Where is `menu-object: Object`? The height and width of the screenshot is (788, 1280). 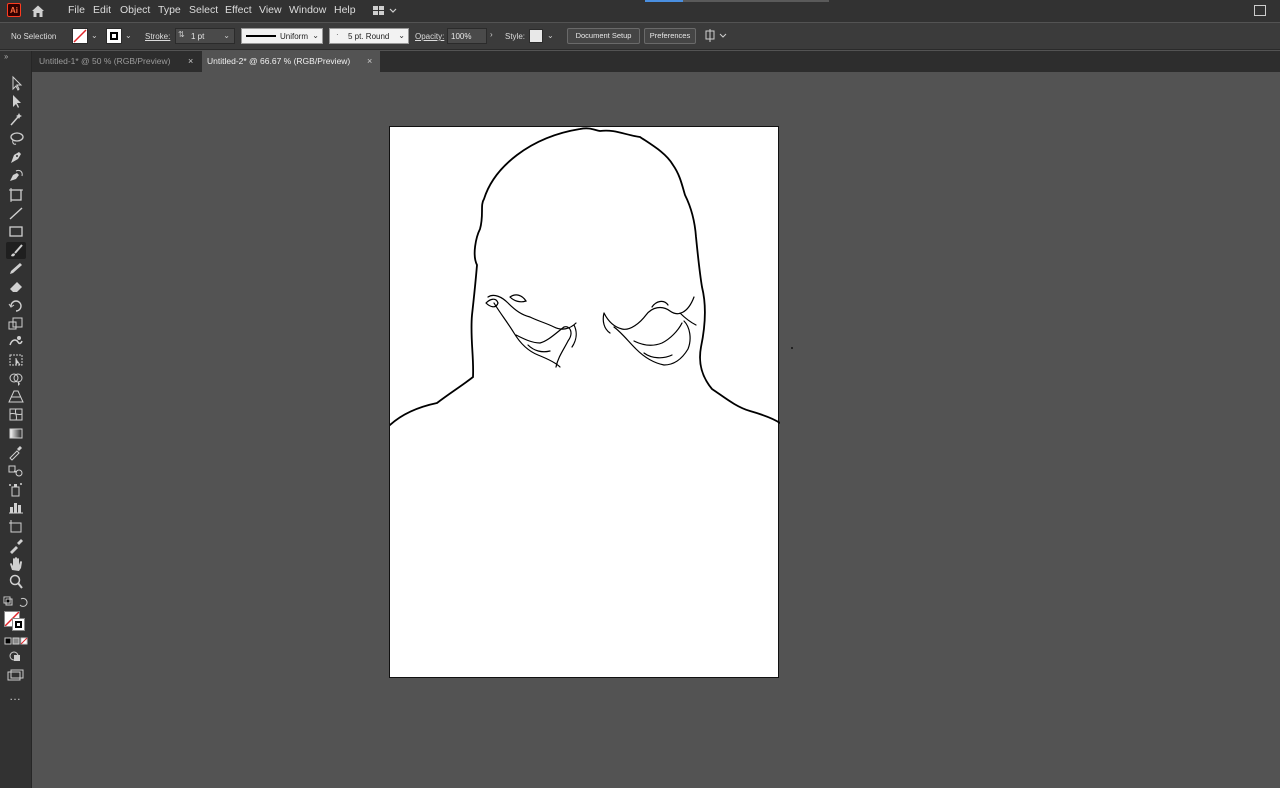 menu-object: Object is located at coordinates (135, 10).